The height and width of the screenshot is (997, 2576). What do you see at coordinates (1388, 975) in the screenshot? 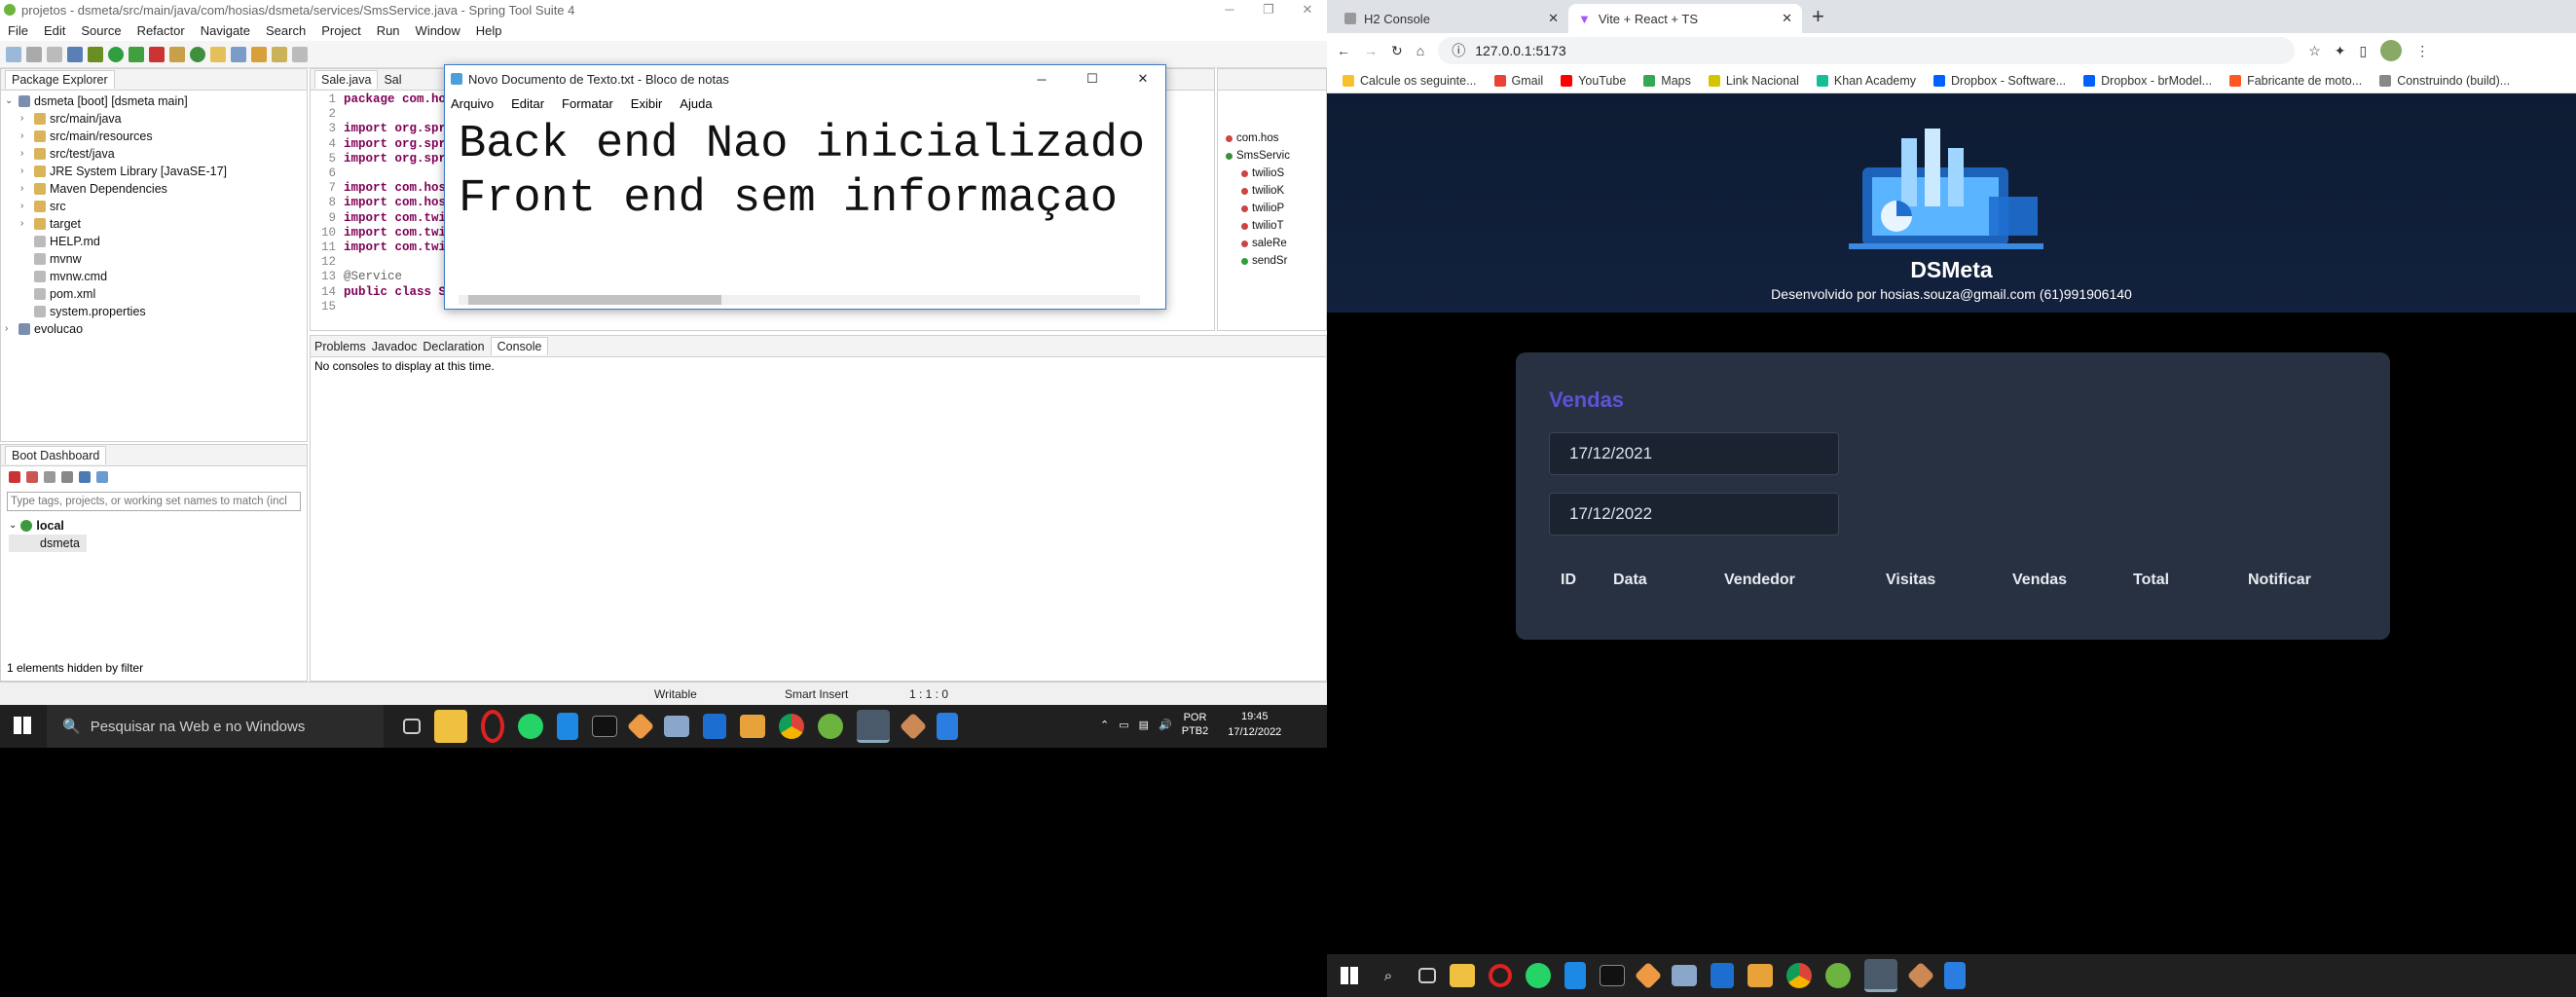
I see `search-icon: ⌕` at bounding box center [1388, 975].